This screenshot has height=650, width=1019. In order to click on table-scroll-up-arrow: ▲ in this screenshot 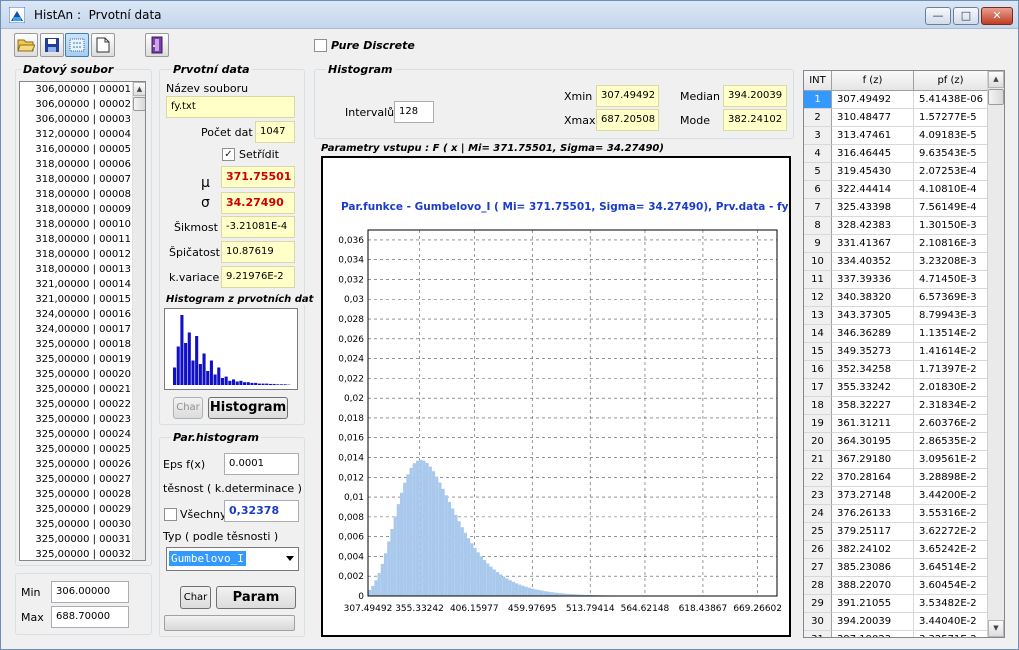, I will do `click(996, 79)`.